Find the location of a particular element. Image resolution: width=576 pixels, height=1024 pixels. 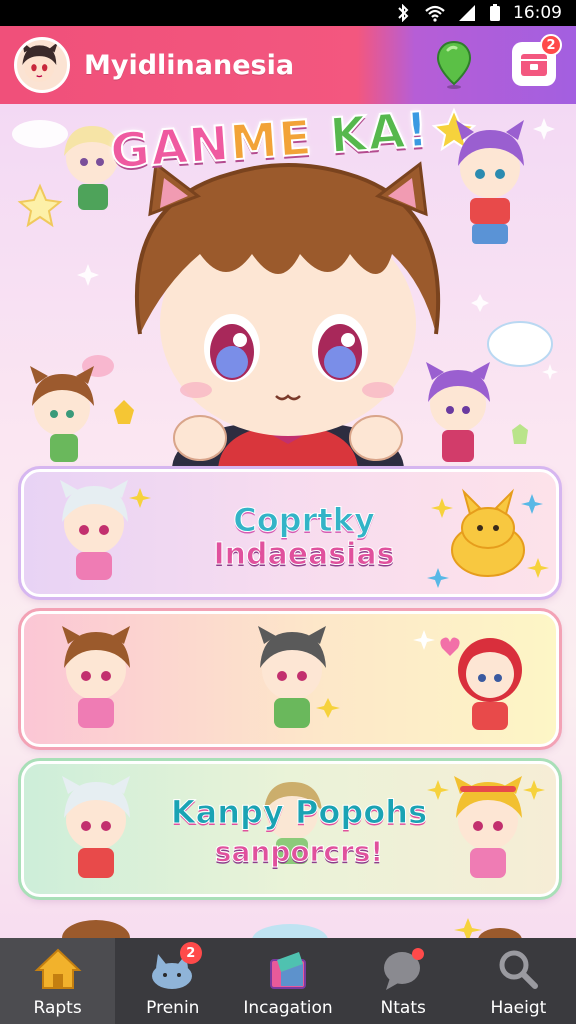

hero-title-part: ME is located at coordinates (271, 141).